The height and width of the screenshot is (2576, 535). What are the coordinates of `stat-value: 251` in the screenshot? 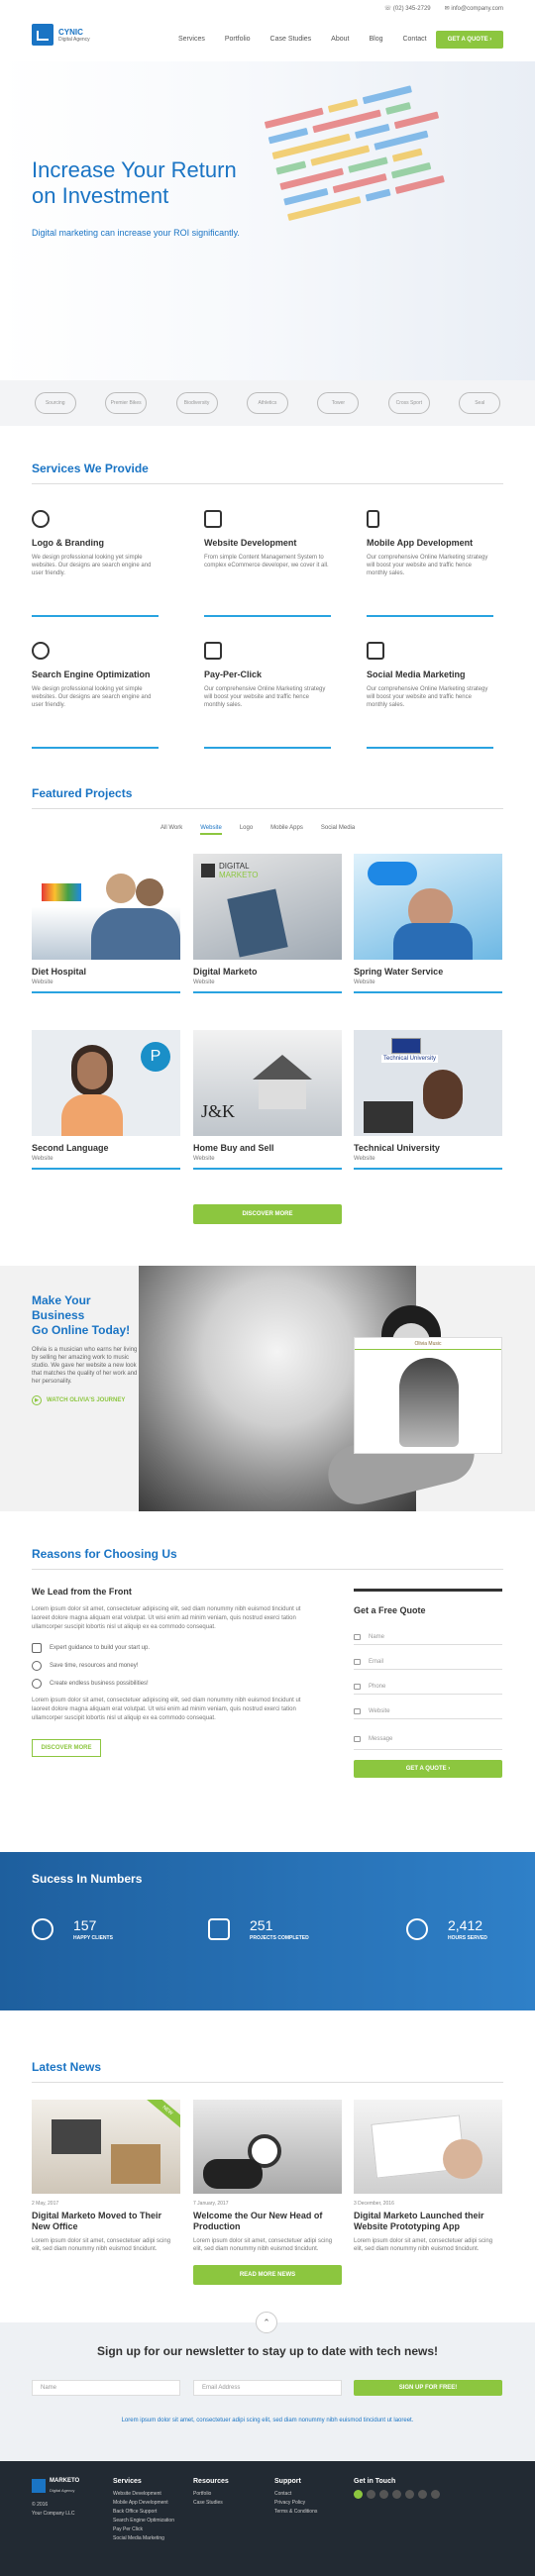 It's located at (261, 1925).